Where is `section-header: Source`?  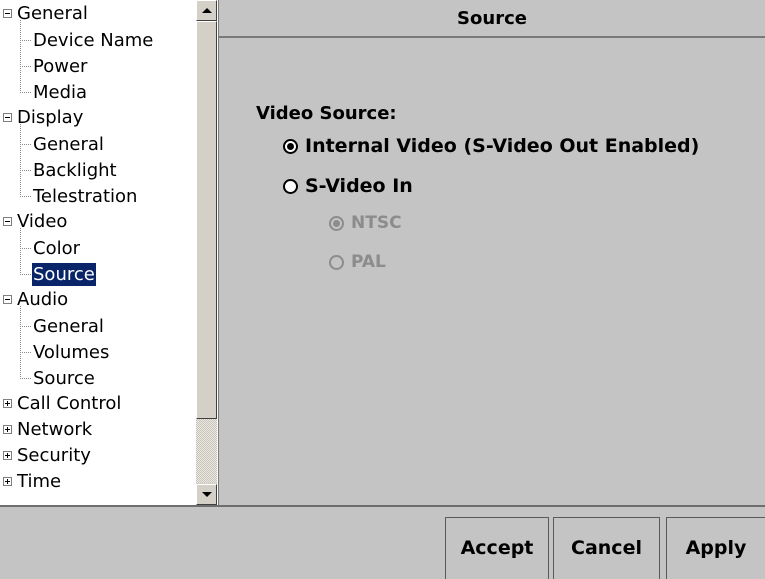
section-header: Source is located at coordinates (492, 19).